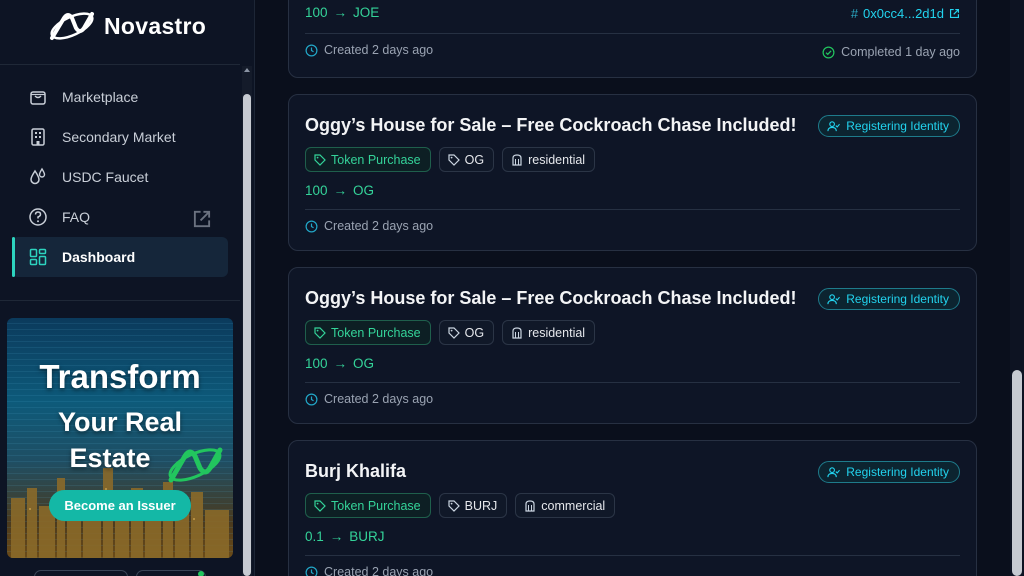  I want to click on droplets-icon, so click(38, 176).